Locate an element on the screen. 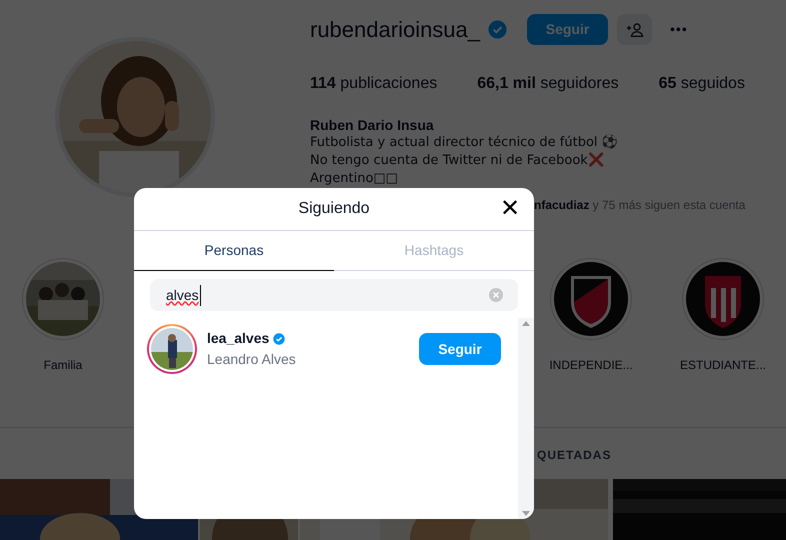 The width and height of the screenshot is (786, 540). scrollbar is located at coordinates (526, 418).